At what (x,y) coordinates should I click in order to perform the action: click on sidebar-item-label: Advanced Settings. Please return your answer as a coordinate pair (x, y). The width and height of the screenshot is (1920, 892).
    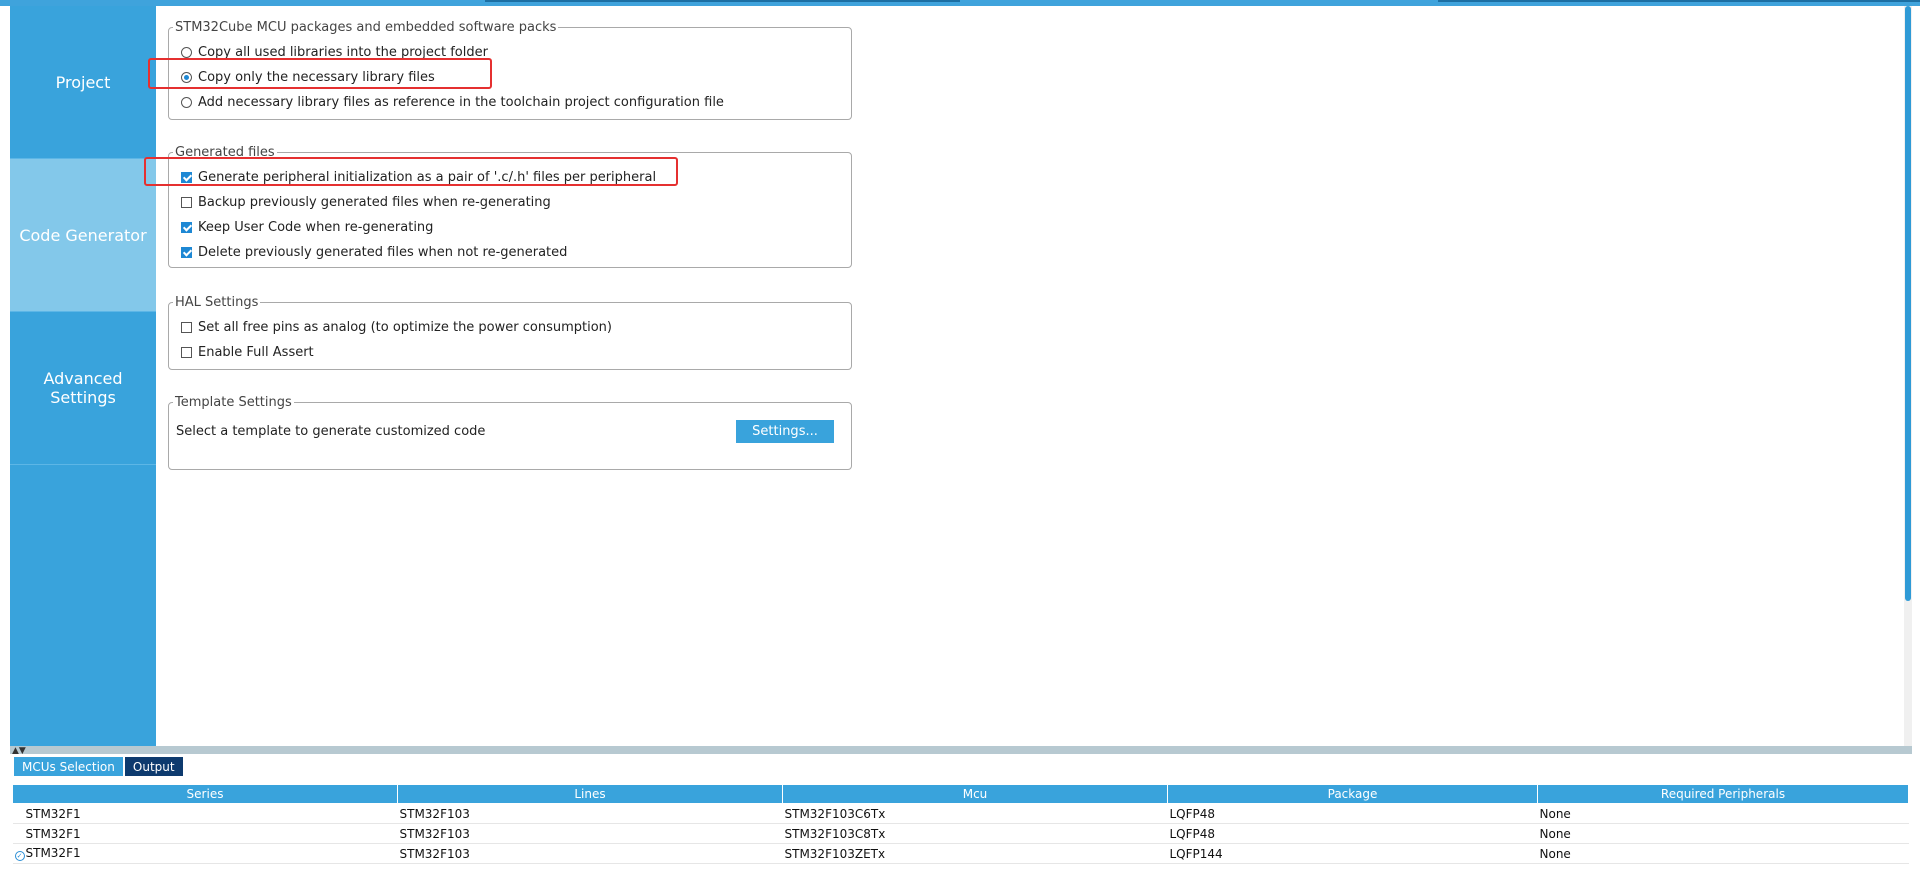
    Looking at the image, I should click on (83, 388).